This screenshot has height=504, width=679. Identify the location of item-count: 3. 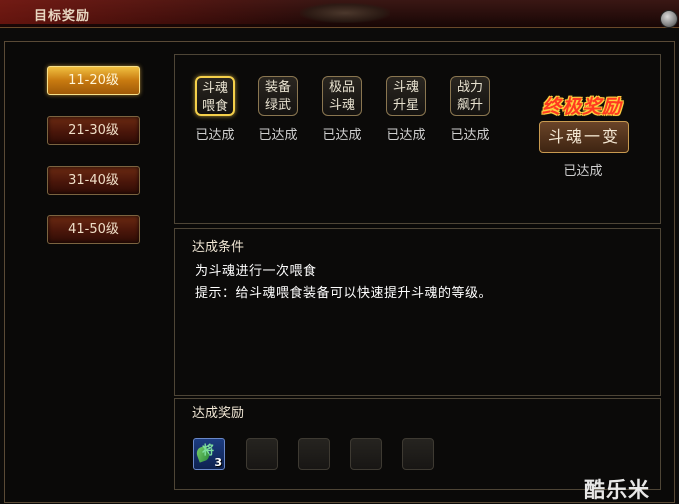
(218, 462).